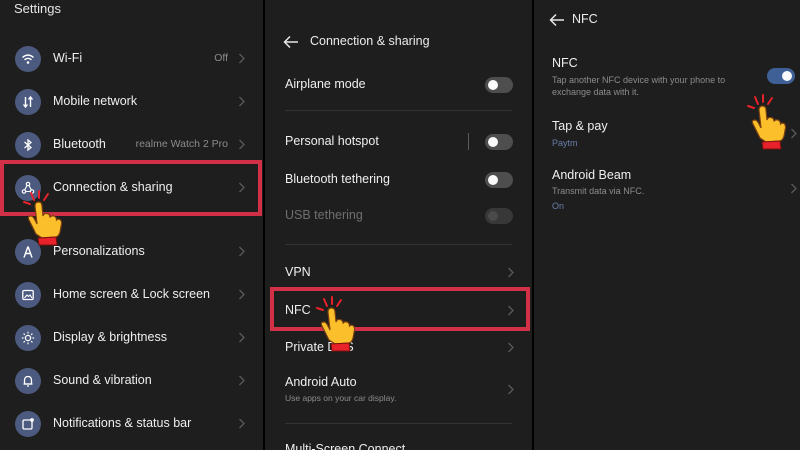 Image resolution: width=800 pixels, height=450 pixels. I want to click on tap-pay-label: Tap & pay, so click(580, 126).